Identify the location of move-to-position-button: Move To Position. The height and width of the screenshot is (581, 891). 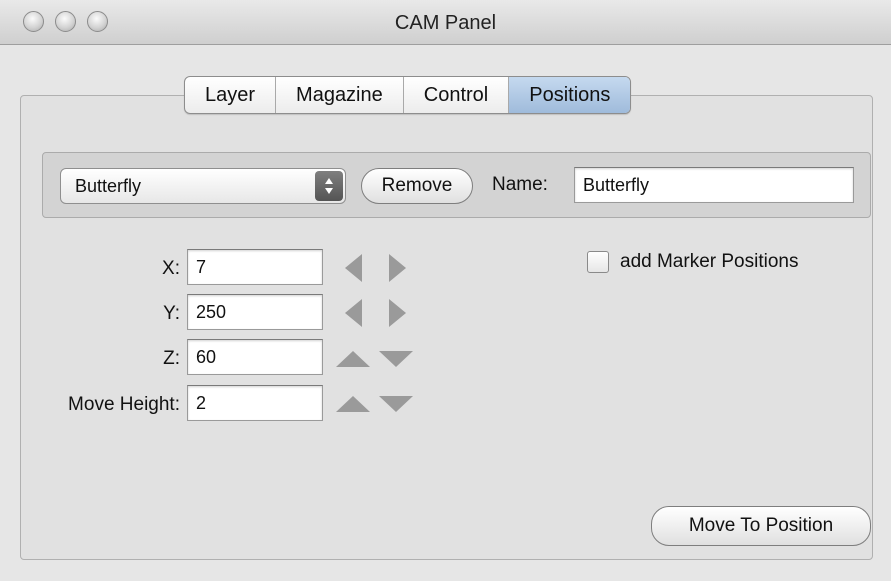
(761, 526).